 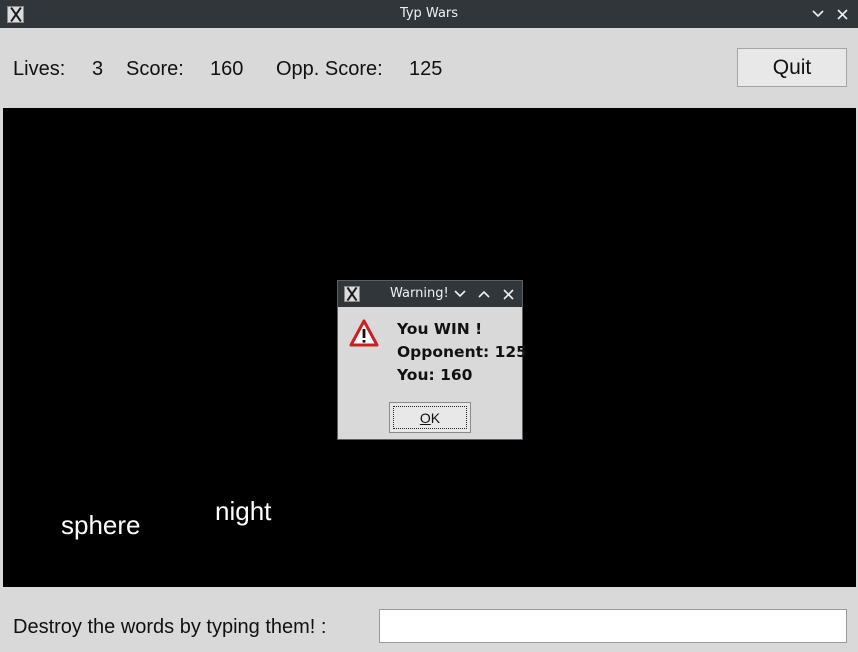 What do you see at coordinates (426, 69) in the screenshot?
I see `opponent-score-value: 125` at bounding box center [426, 69].